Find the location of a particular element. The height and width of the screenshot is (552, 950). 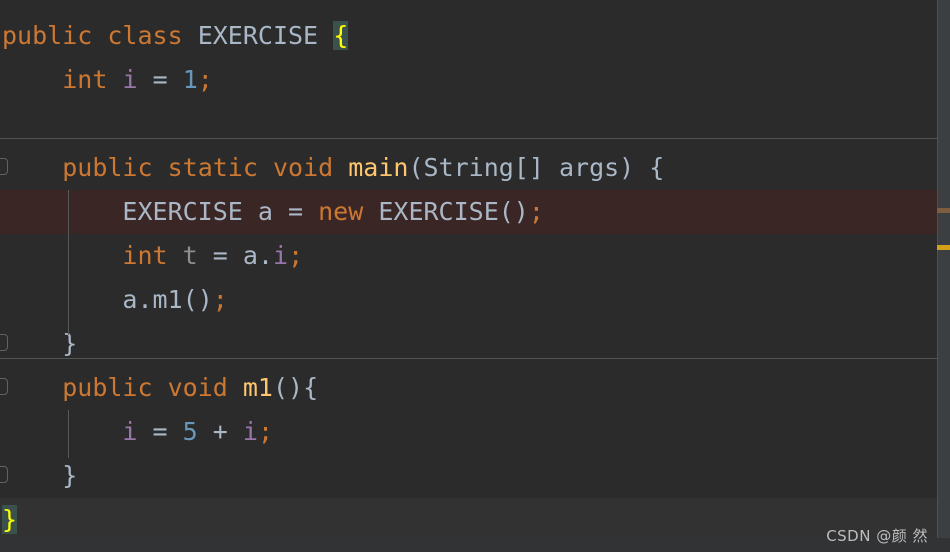

code-line-close-class: } is located at coordinates (468, 520).